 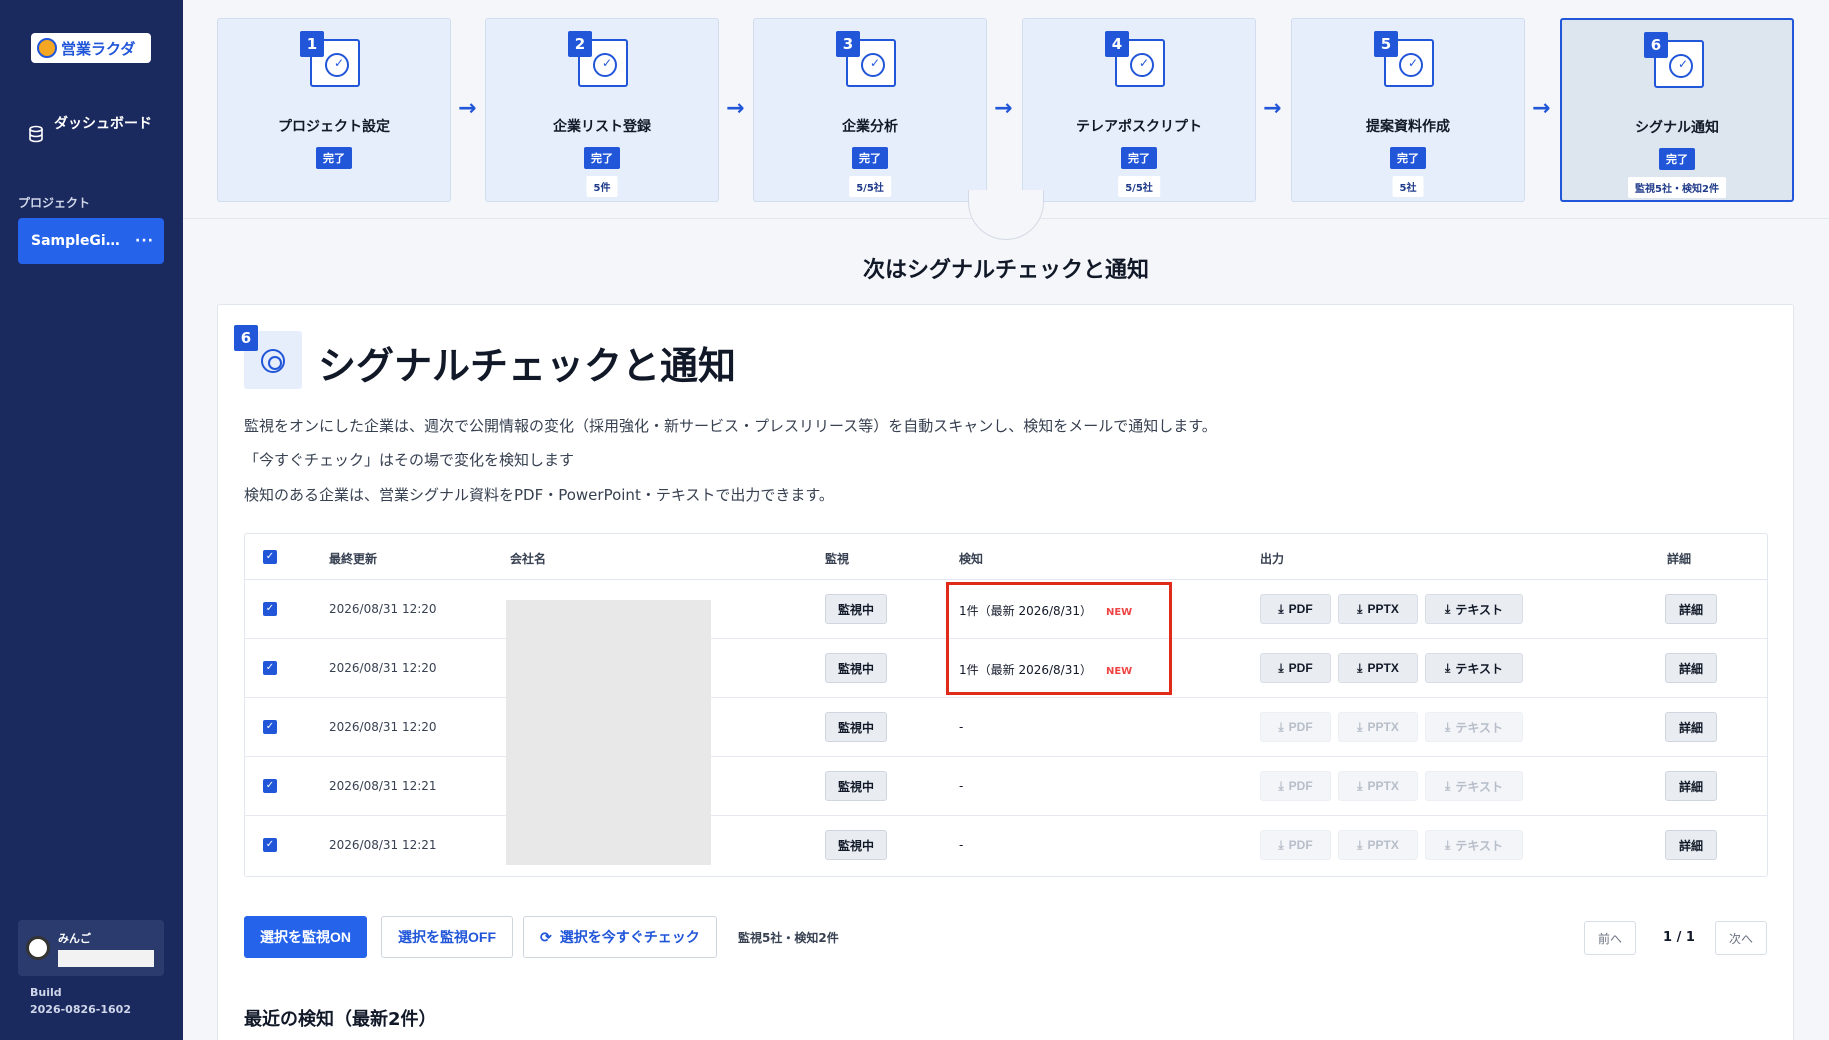 I want to click on select-all-checkbox: ✓, so click(x=270, y=557).